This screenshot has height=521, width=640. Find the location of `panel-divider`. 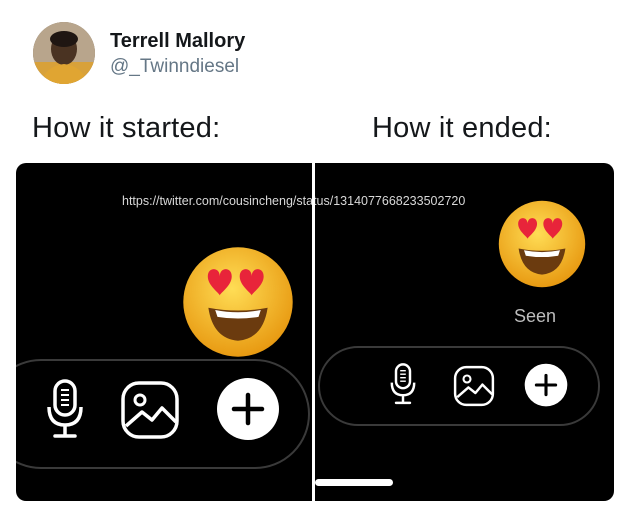

panel-divider is located at coordinates (313, 332).